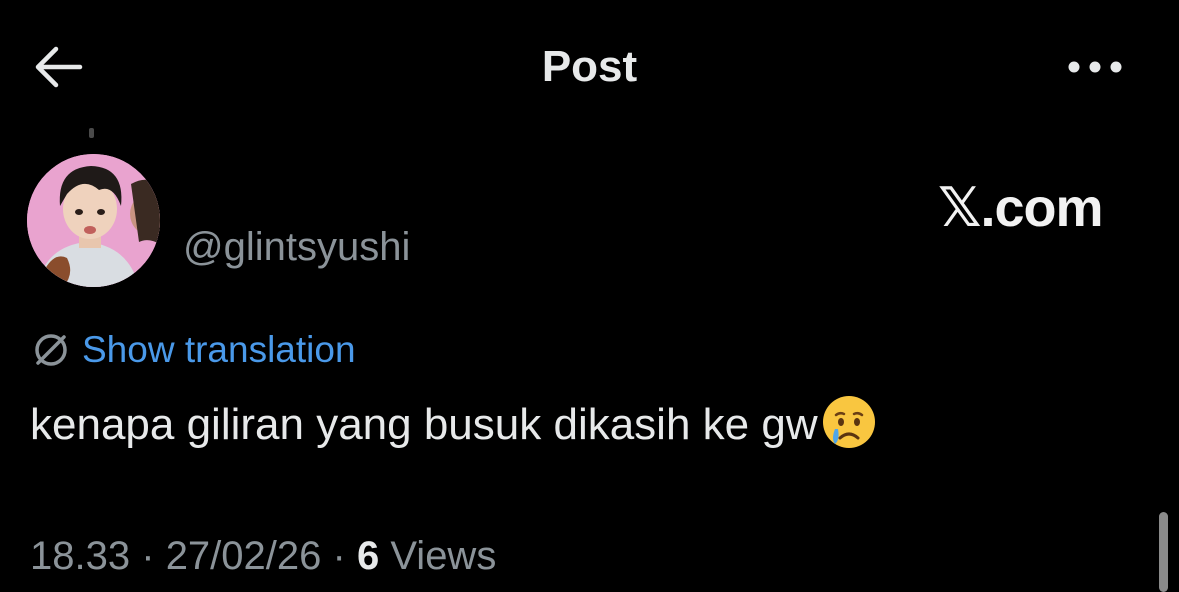 This screenshot has height=592, width=1179. I want to click on watermark-logo: 𝕏.com, so click(1021, 208).